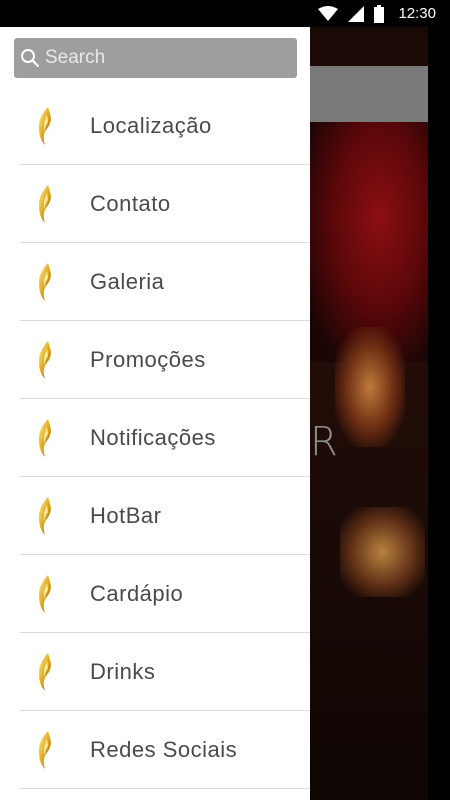 The width and height of the screenshot is (450, 800). What do you see at coordinates (382, 552) in the screenshot?
I see `background-lamp-lower` at bounding box center [382, 552].